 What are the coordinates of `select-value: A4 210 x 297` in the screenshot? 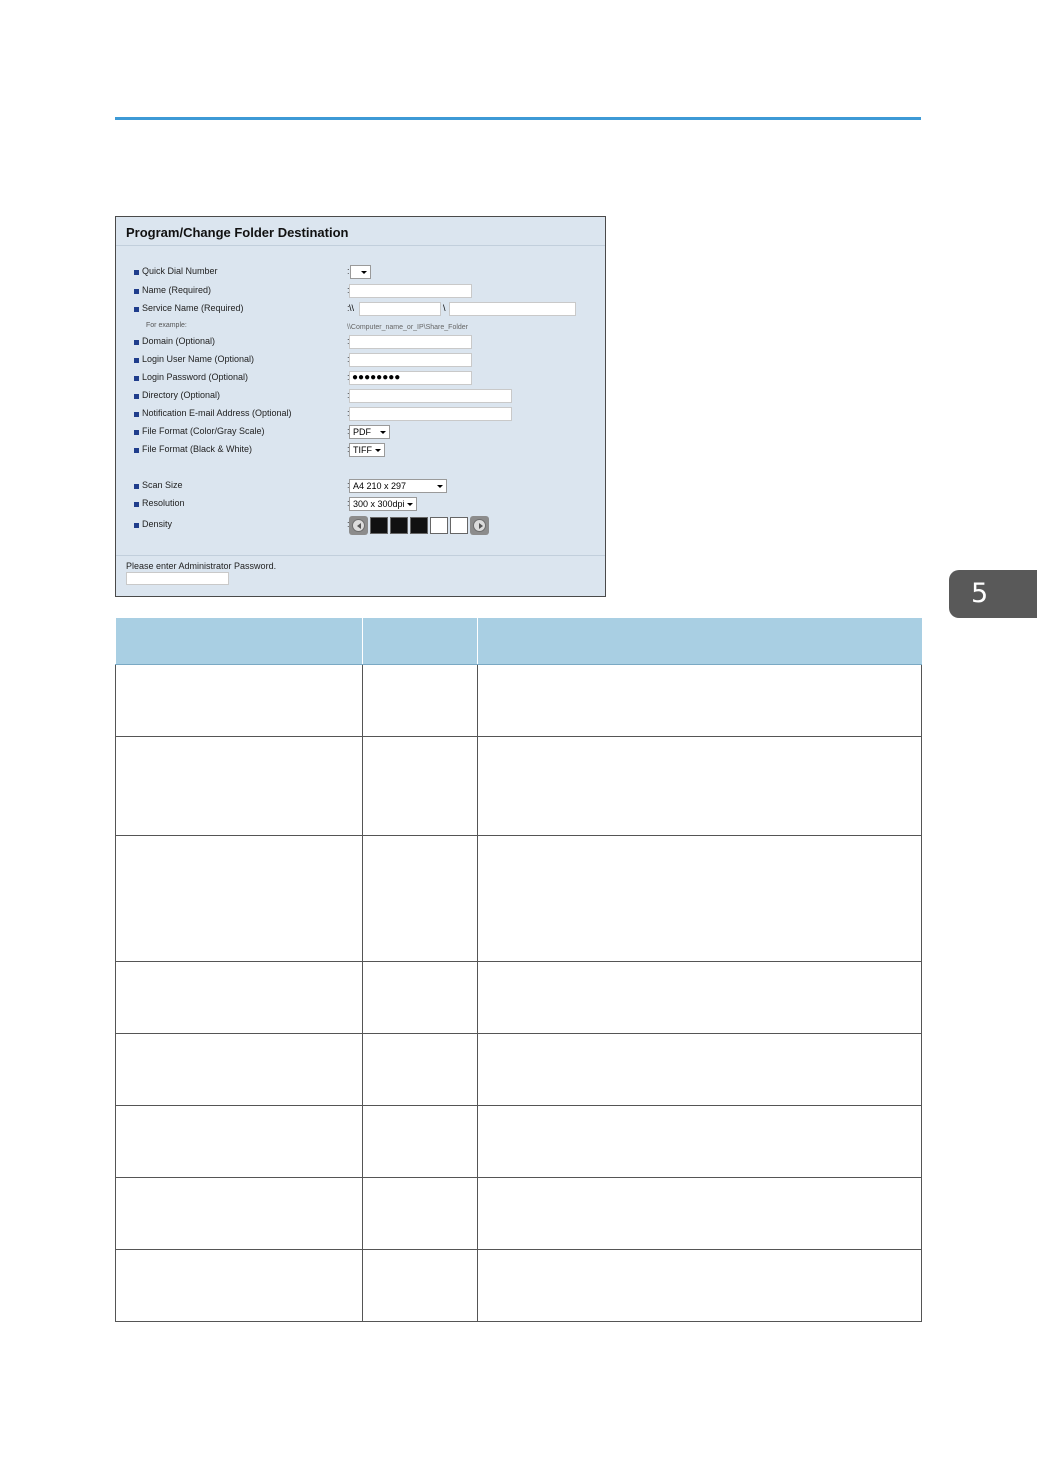 It's located at (380, 486).